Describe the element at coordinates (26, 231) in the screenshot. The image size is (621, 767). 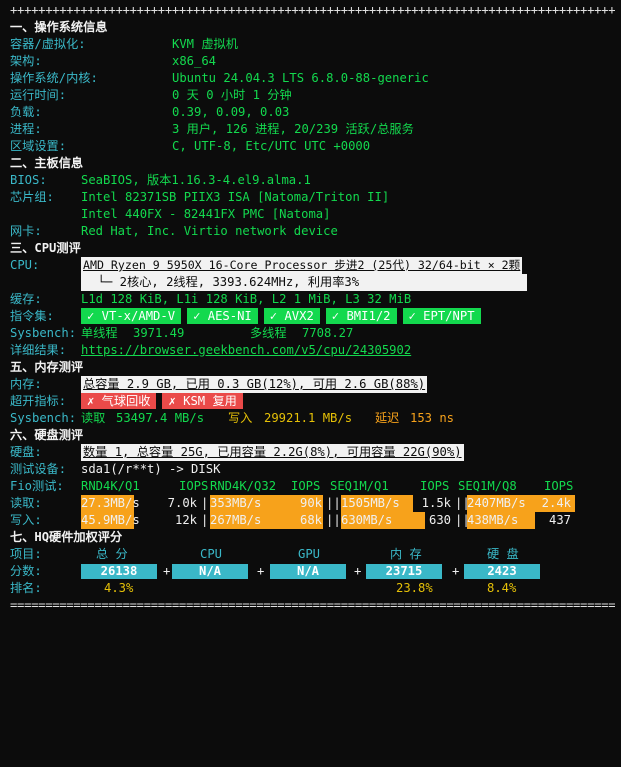
I see `label: 网卡:` at that location.